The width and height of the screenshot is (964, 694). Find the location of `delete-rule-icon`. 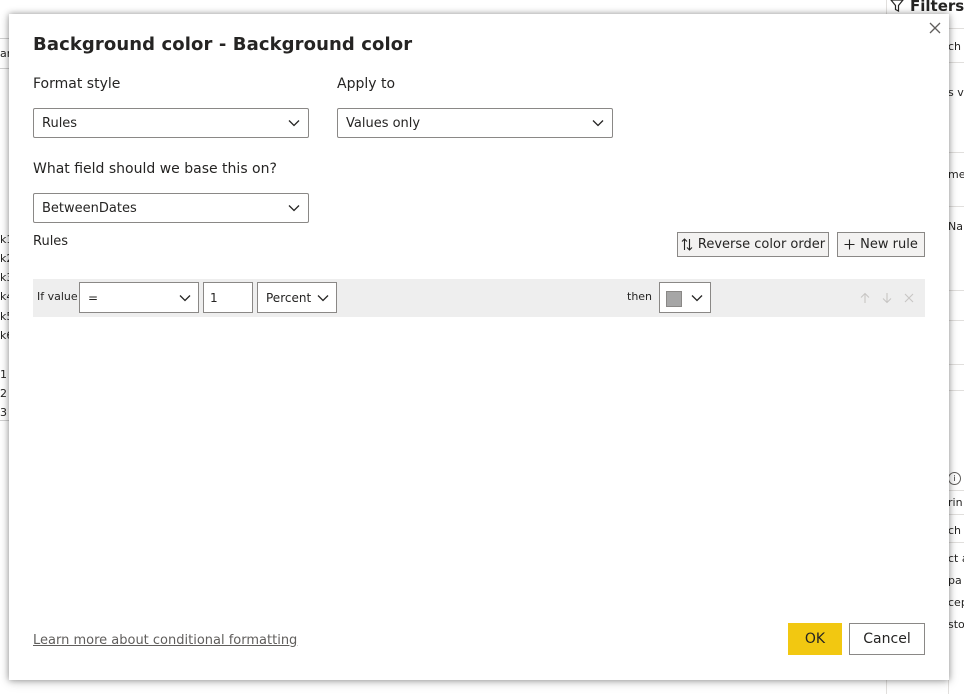

delete-rule-icon is located at coordinates (909, 298).